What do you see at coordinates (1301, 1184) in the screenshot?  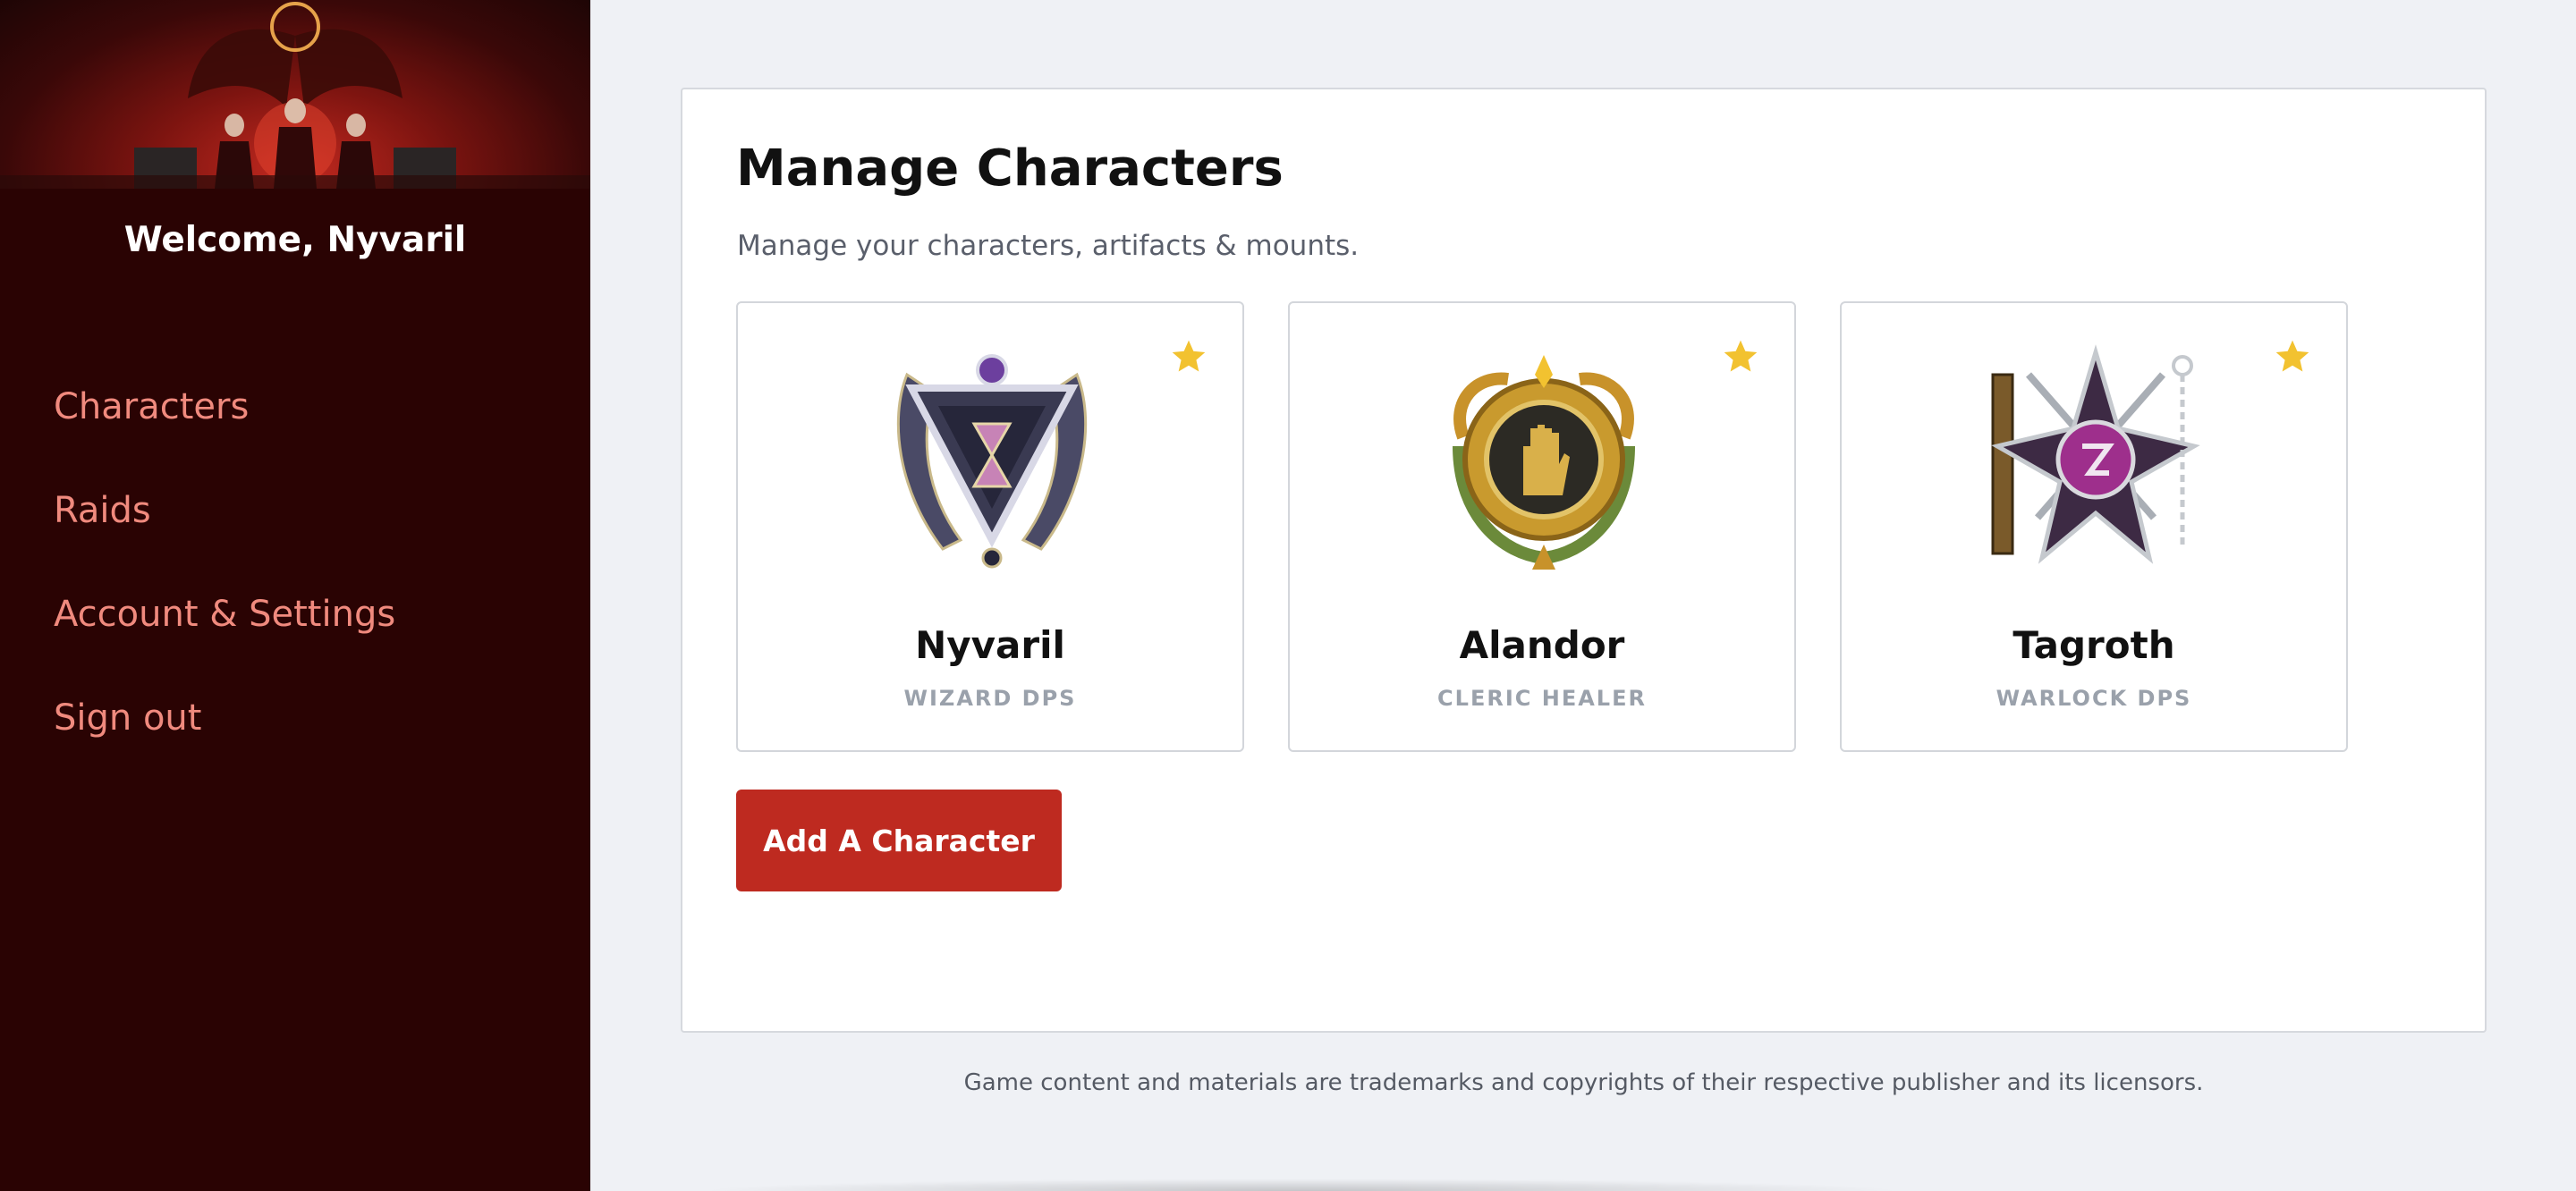 I see `bottom-shadow` at bounding box center [1301, 1184].